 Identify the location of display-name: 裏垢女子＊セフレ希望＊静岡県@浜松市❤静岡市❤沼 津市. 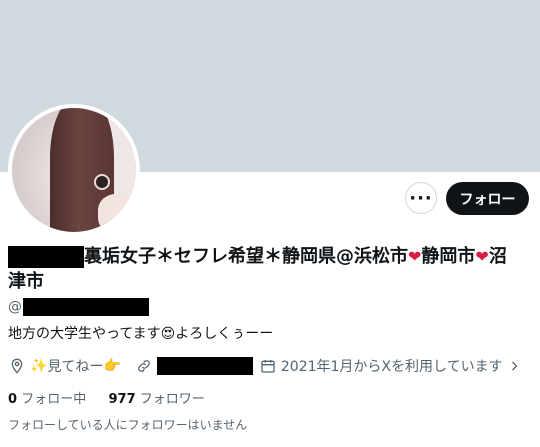
(268, 269).